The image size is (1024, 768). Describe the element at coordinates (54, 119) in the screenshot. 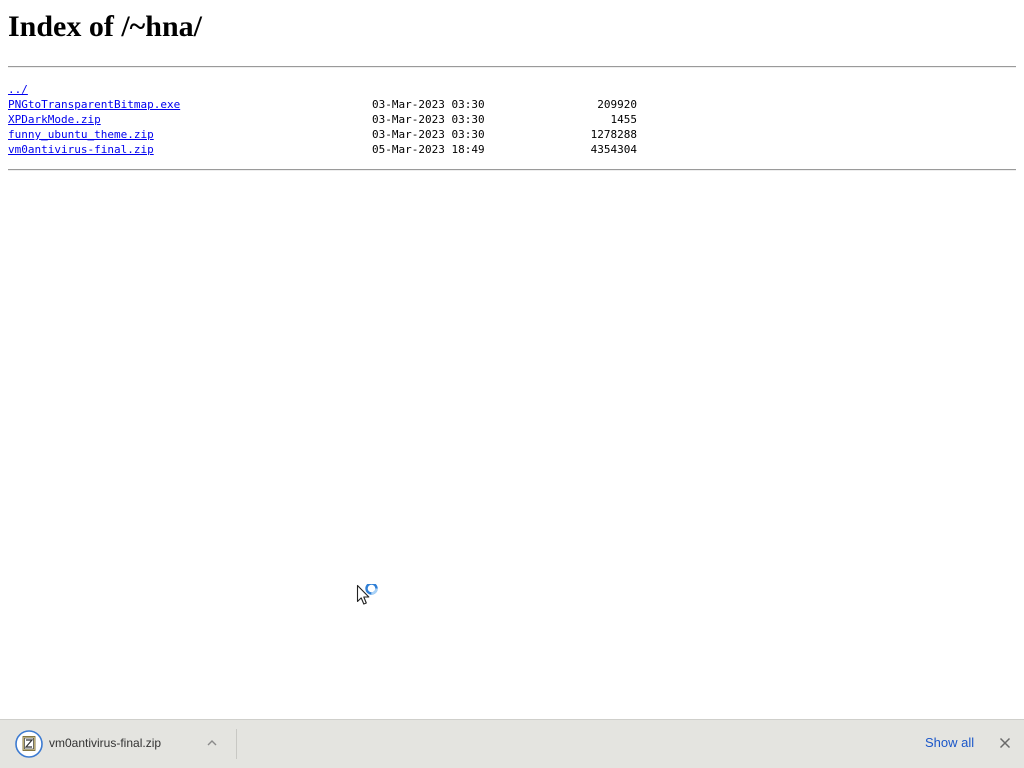

I see `file-link: XPDarkMode.zip` at that location.